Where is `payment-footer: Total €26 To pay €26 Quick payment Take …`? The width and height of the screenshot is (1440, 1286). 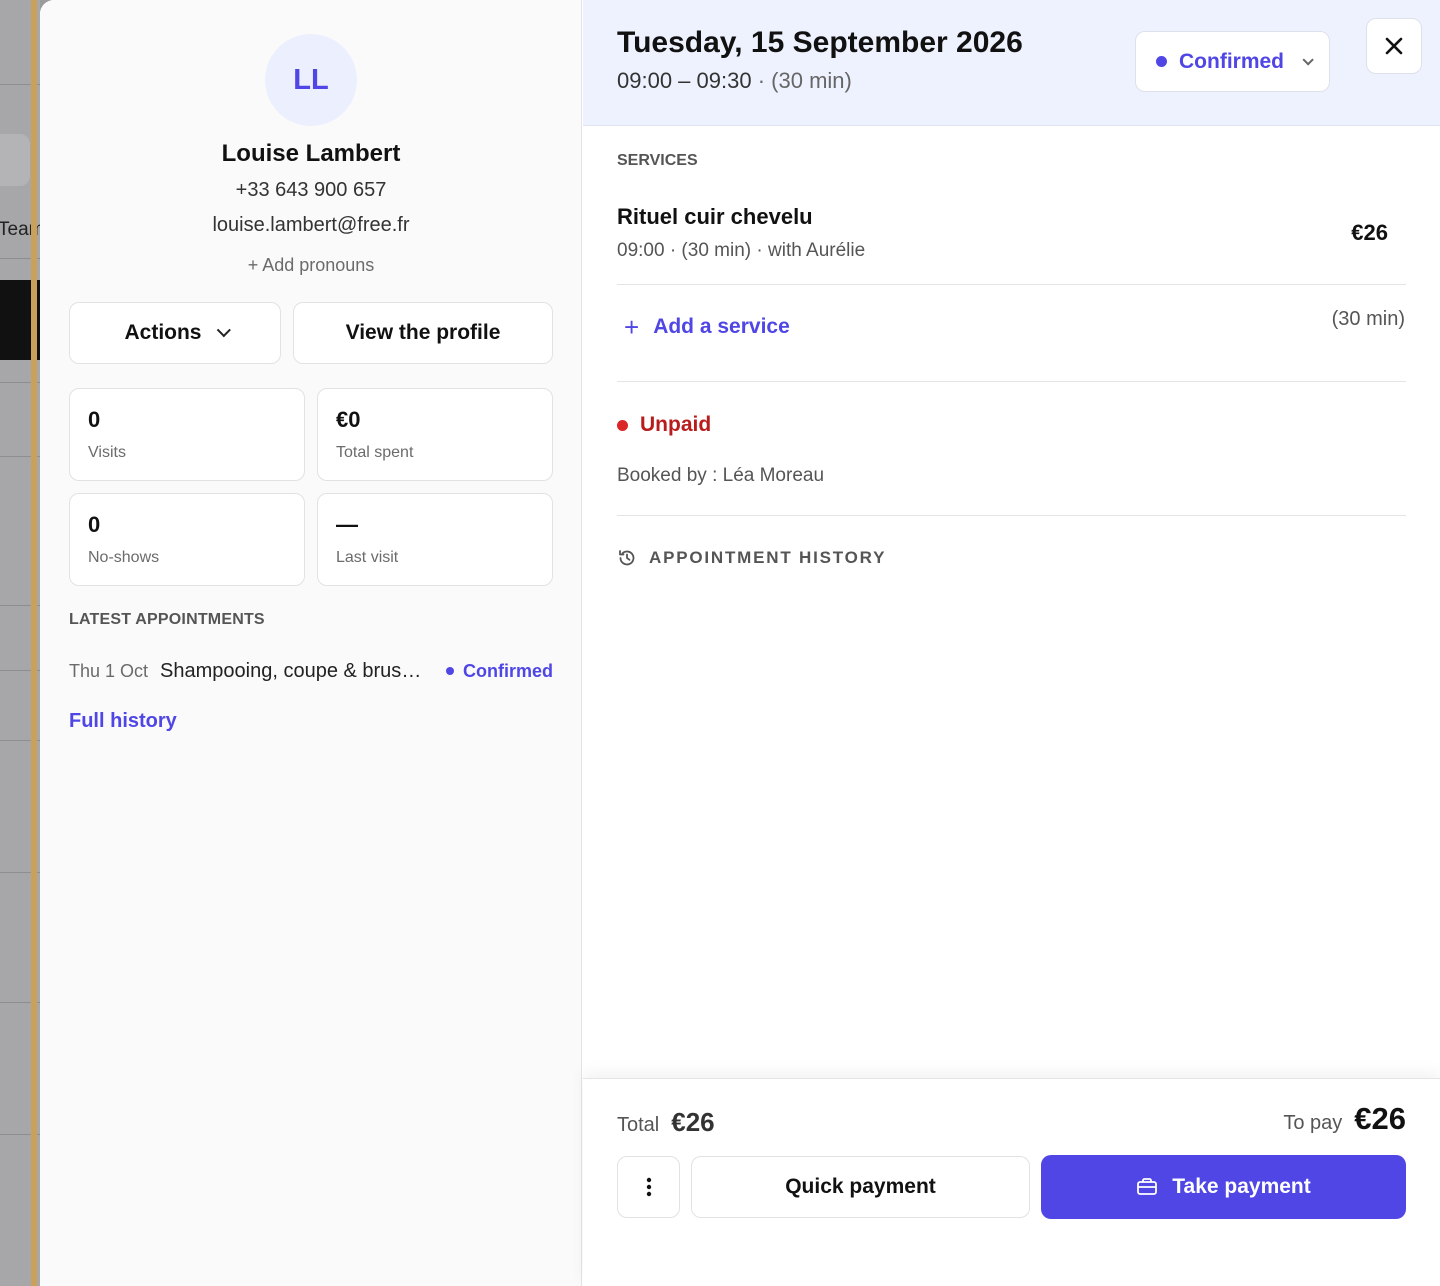
payment-footer: Total €26 To pay €26 Quick payment Take … is located at coordinates (1011, 1182).